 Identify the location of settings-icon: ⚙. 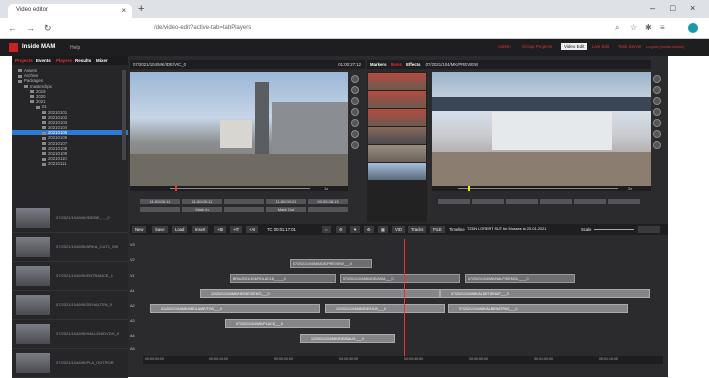
(341, 229).